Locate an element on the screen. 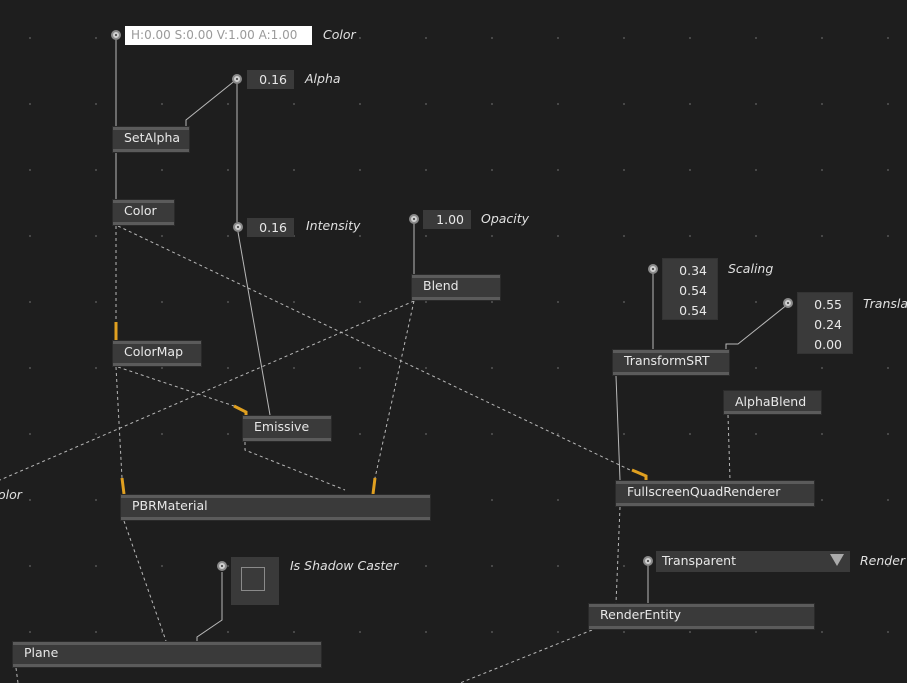  node-blend: Blend is located at coordinates (456, 287).